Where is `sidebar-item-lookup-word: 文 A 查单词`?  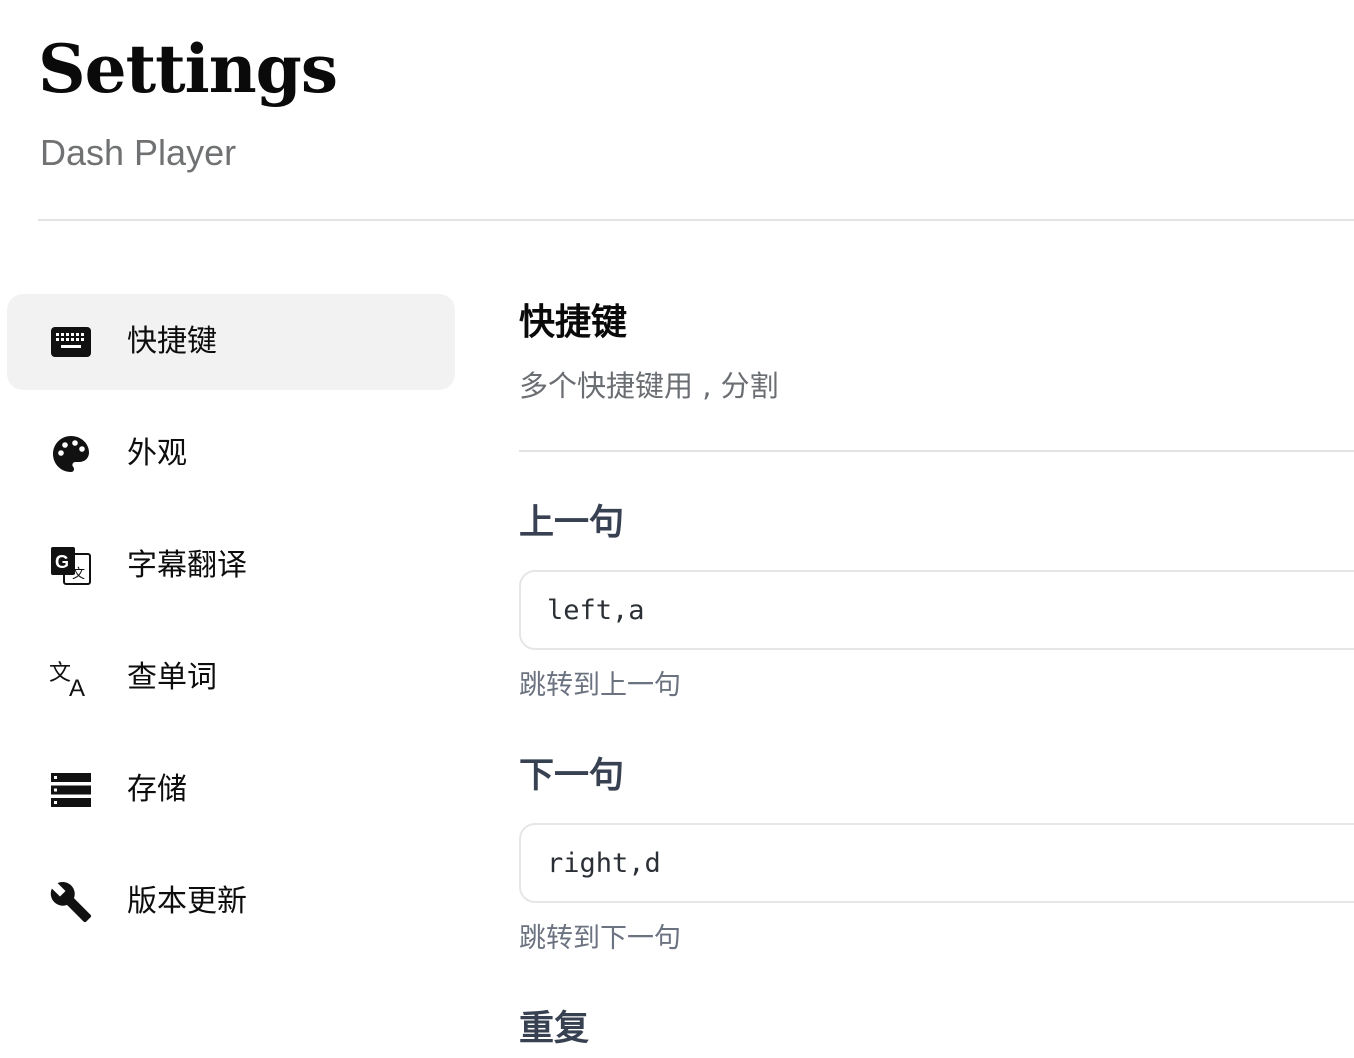
sidebar-item-lookup-word: 文 A 查单词 is located at coordinates (231, 678).